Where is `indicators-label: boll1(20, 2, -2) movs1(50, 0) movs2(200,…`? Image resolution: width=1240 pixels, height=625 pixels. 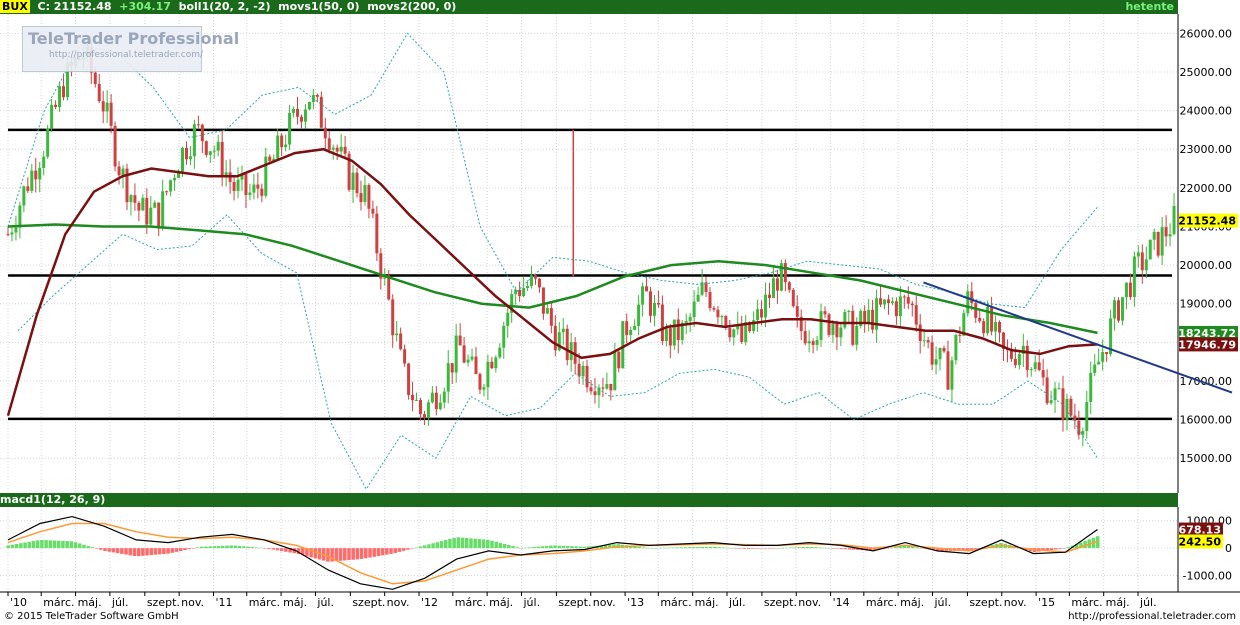
indicators-label: boll1(20, 2, -2) movs1(50, 0) movs2(200,… is located at coordinates (318, 6).